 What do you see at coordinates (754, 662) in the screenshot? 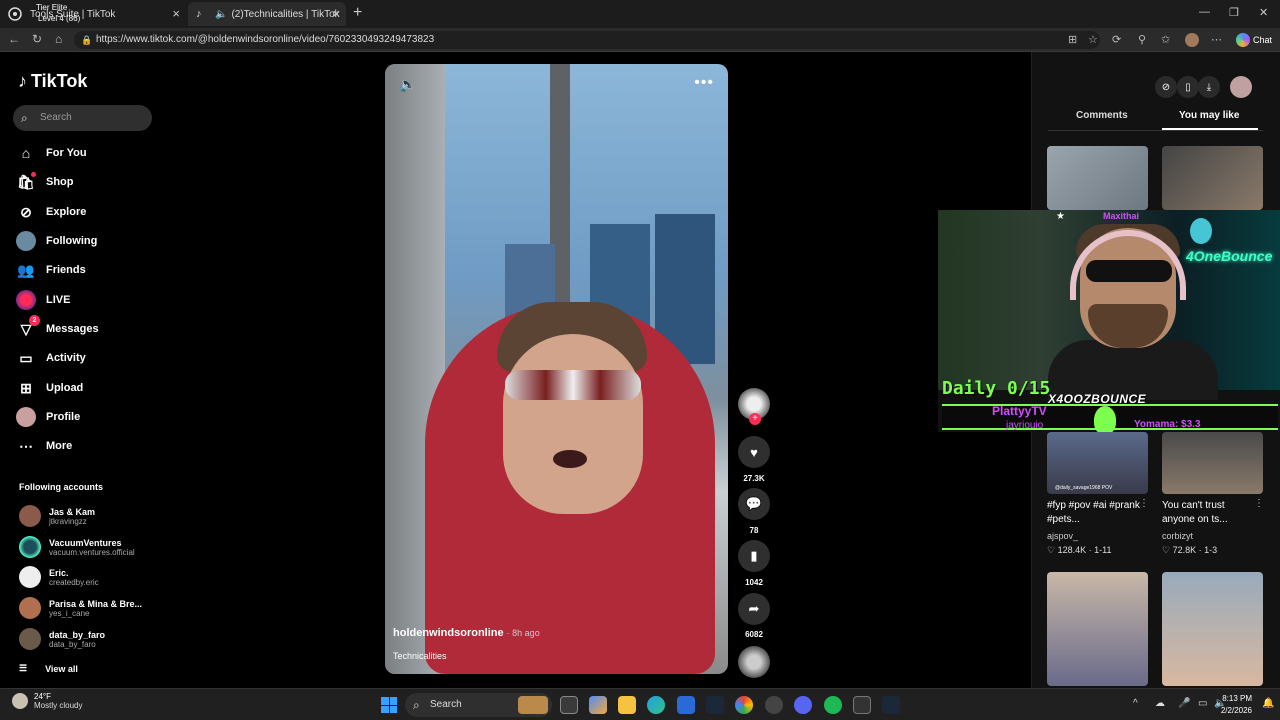
I see `music-disc-icon` at bounding box center [754, 662].